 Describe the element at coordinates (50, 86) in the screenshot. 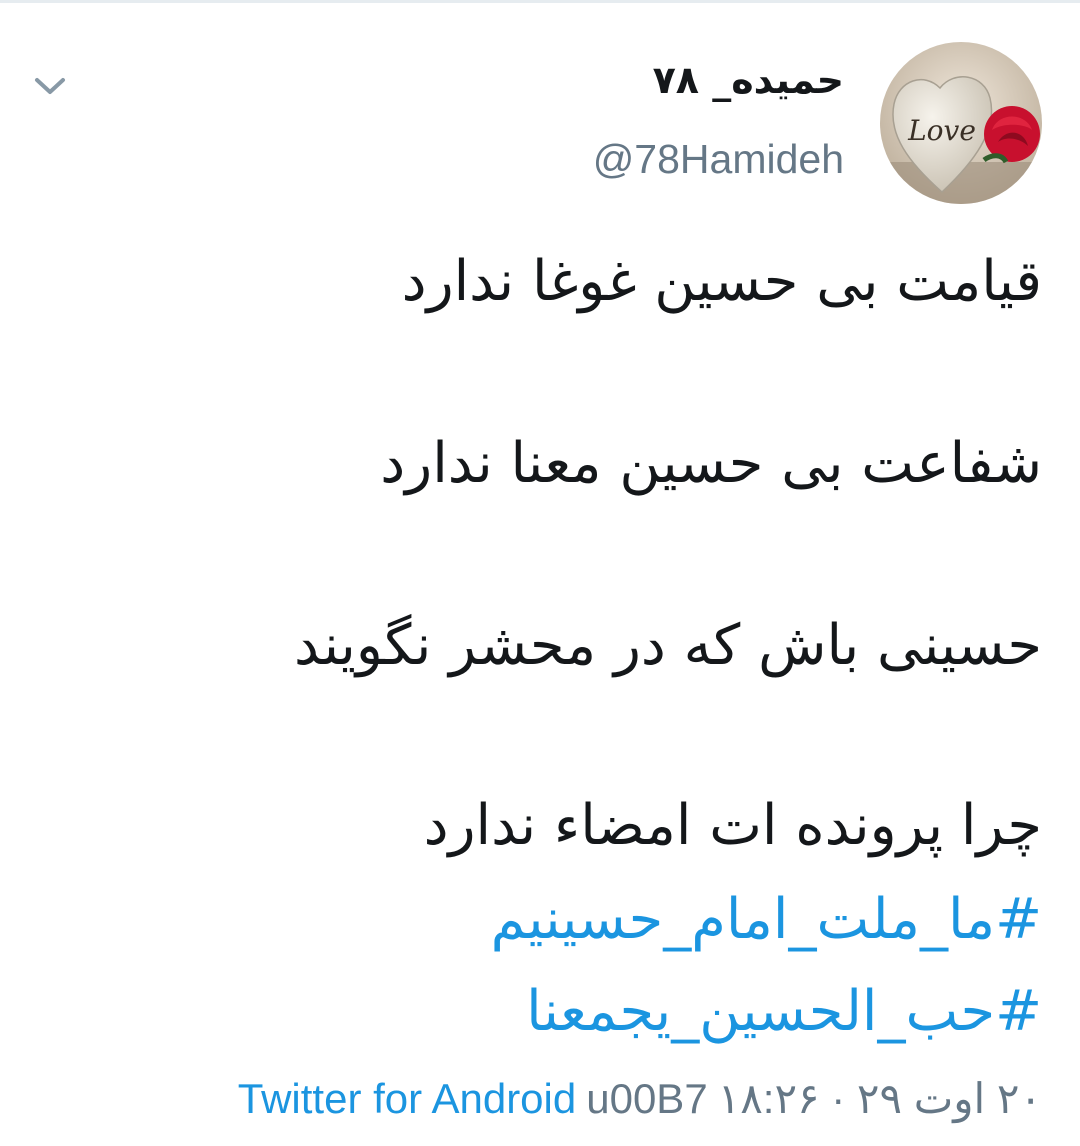

I see `chevron-down-icon` at that location.